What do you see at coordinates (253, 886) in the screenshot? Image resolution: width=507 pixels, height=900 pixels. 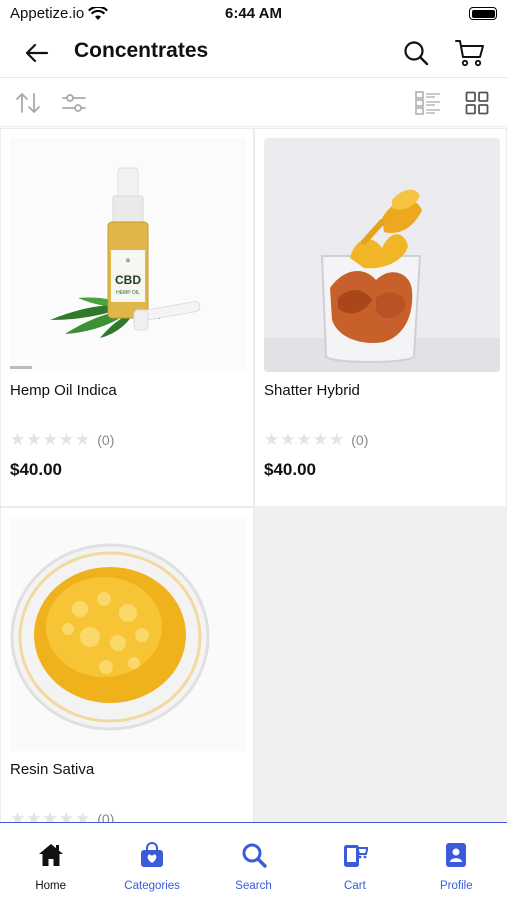 I see `nav-label-search: Search` at bounding box center [253, 886].